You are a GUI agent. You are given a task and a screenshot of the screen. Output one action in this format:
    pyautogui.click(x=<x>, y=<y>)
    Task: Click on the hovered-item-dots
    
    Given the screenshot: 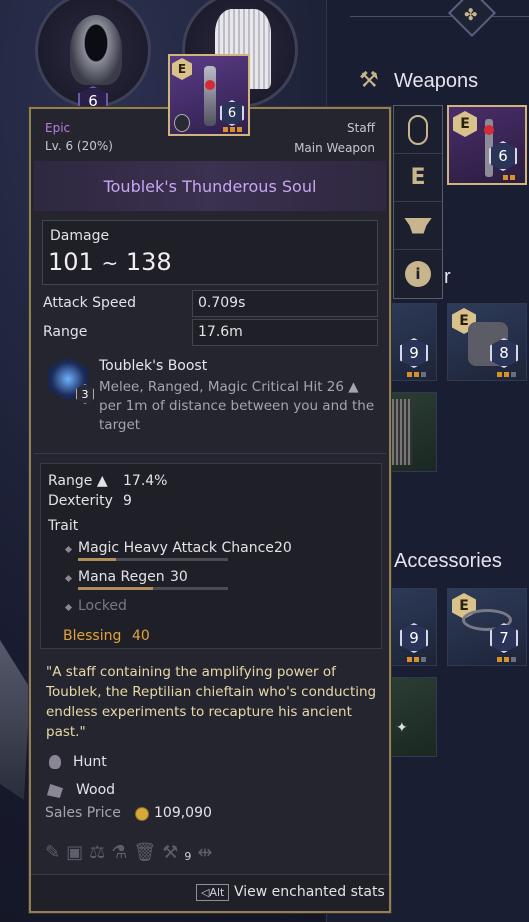 What is the action you would take?
    pyautogui.click(x=232, y=129)
    